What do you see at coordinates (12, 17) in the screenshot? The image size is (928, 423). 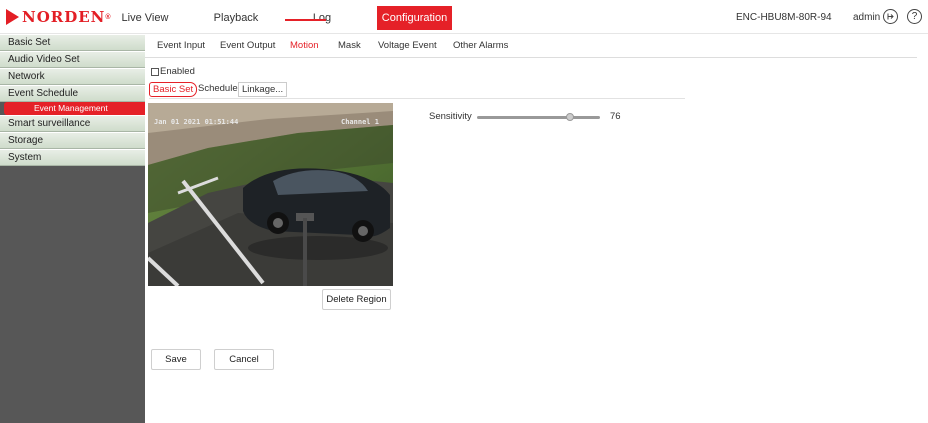 I see `logo-arrow-icon` at bounding box center [12, 17].